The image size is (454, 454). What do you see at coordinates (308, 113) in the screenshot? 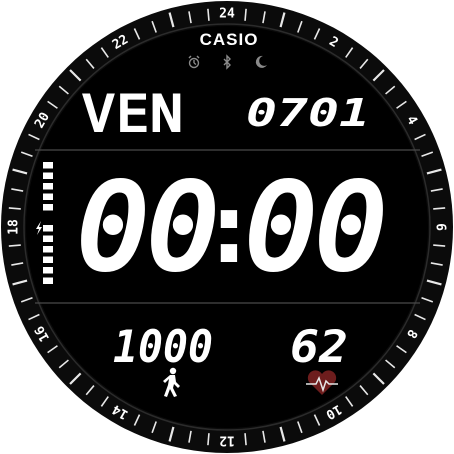
I see `month-day-label: 0701` at bounding box center [308, 113].